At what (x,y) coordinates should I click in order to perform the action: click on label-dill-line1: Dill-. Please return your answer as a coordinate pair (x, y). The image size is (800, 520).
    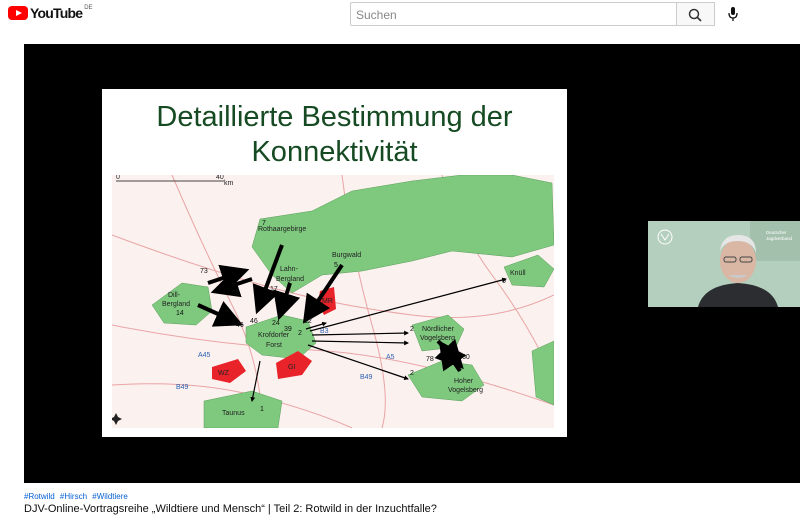
    Looking at the image, I should click on (174, 295).